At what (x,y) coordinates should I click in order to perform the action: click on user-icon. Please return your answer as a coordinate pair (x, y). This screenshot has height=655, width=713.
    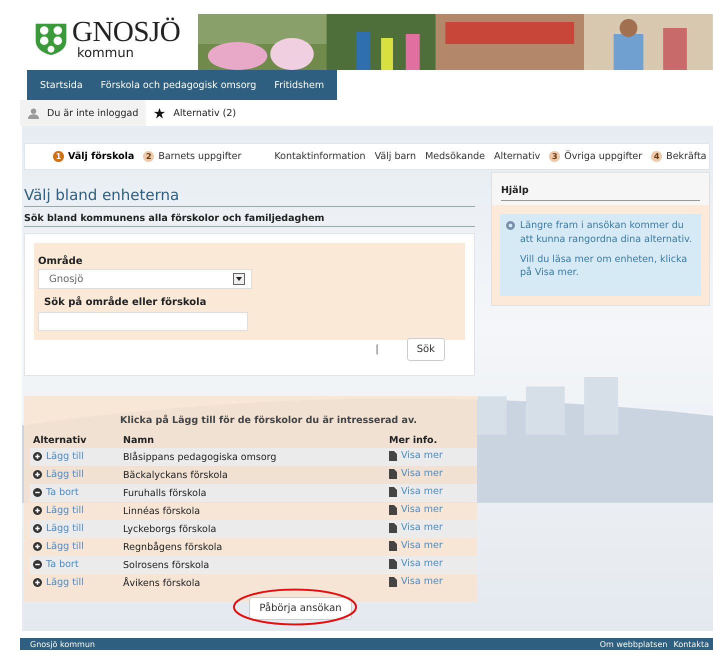
    Looking at the image, I should click on (33, 113).